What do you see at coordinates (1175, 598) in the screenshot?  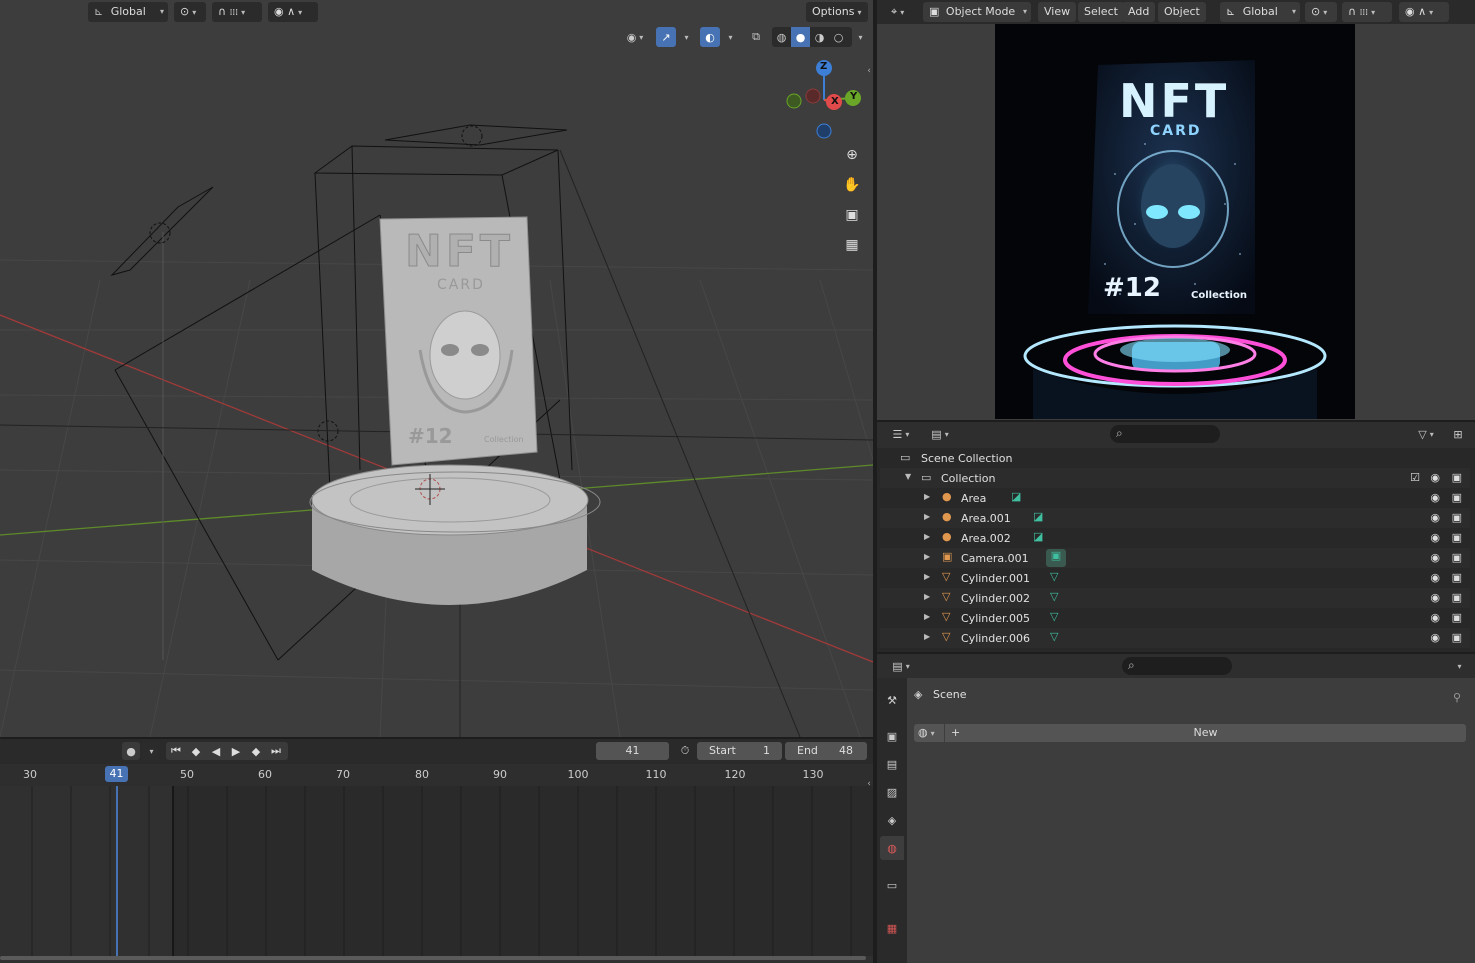 I see `outliner-item-row: ▶ ▽ Cylinder.002 ▽ ◉ ▣` at bounding box center [1175, 598].